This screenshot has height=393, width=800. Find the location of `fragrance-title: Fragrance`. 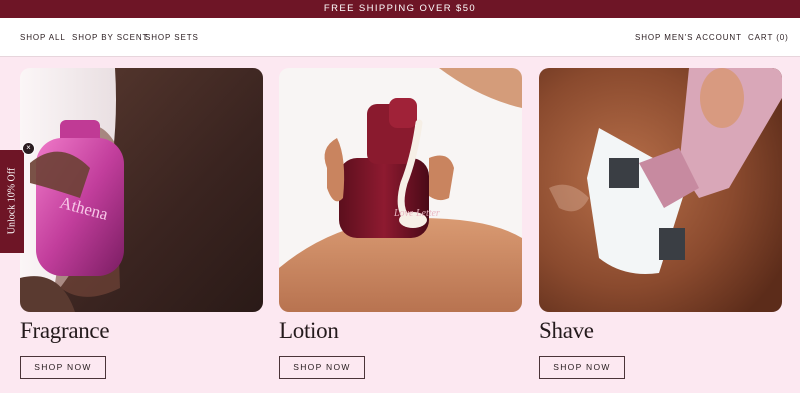

fragrance-title: Fragrance is located at coordinates (65, 330).